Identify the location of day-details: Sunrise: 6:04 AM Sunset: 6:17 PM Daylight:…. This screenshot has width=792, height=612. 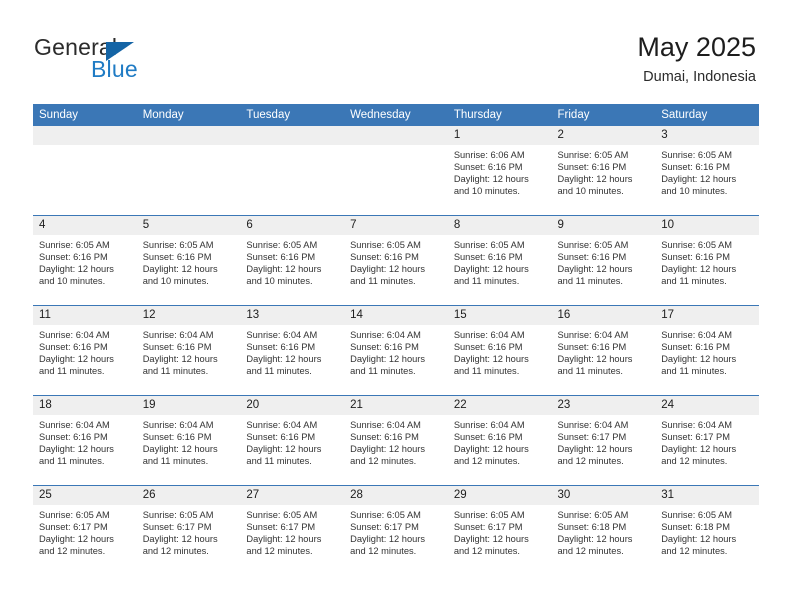
(604, 441).